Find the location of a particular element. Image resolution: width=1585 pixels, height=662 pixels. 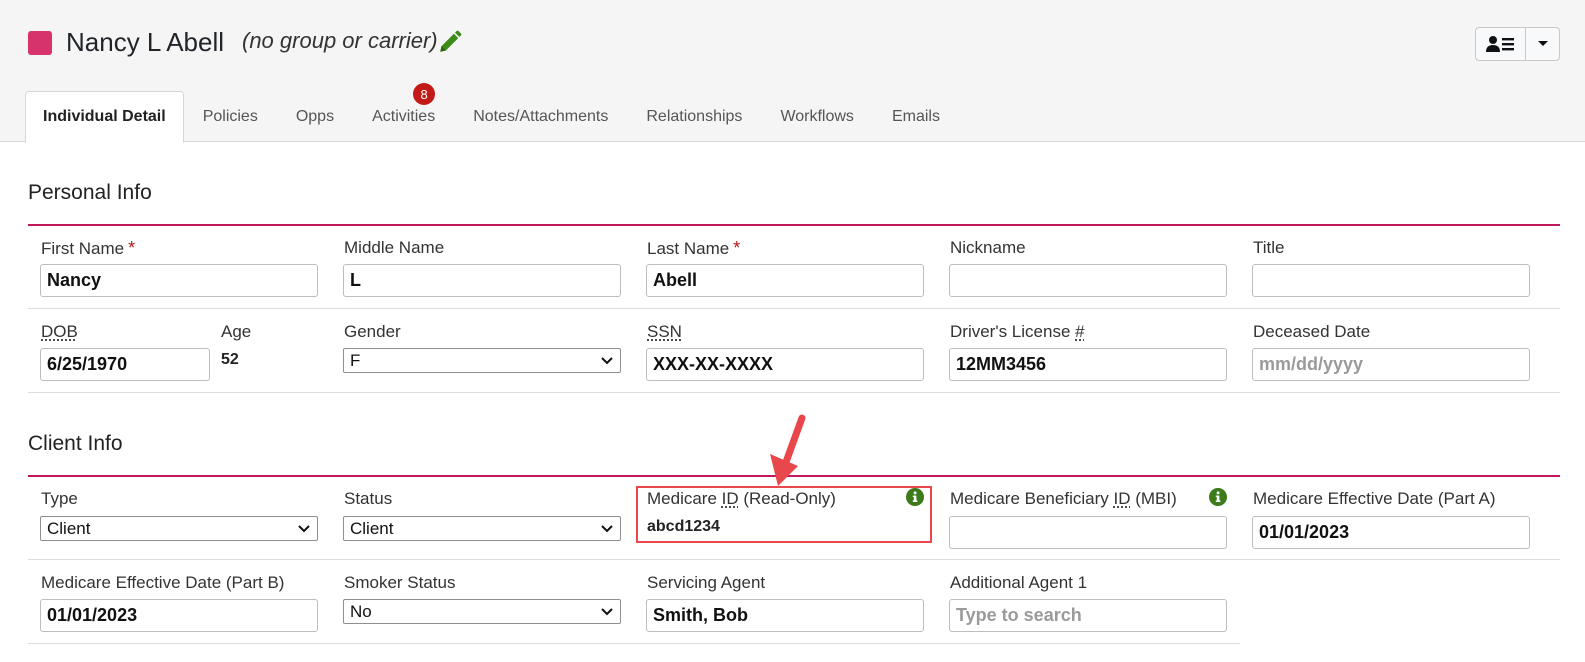

title-label: Title is located at coordinates (1269, 247).